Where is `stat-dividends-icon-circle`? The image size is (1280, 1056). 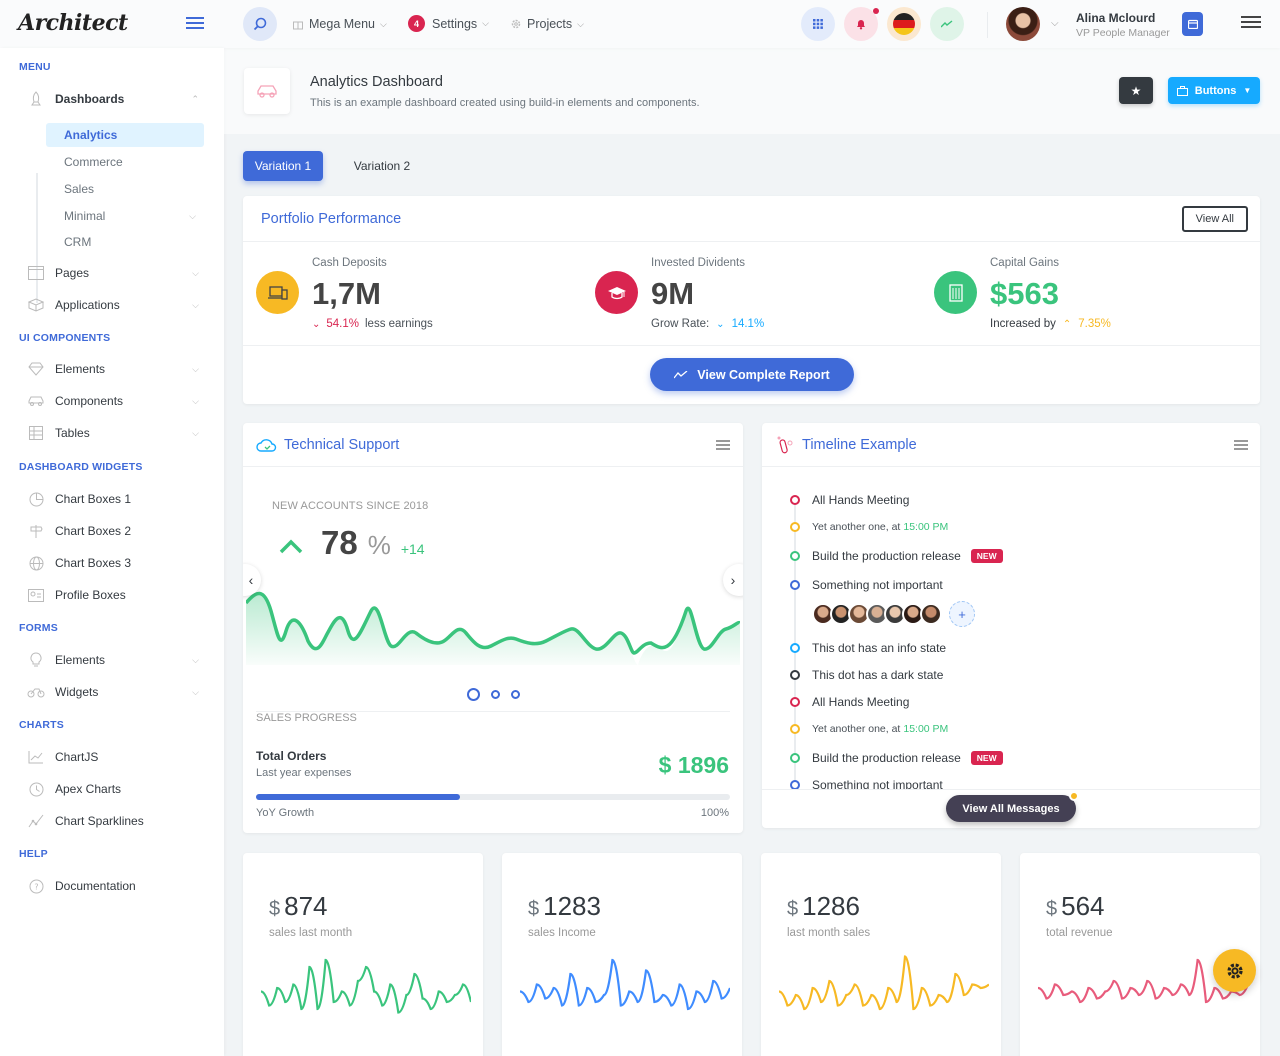 stat-dividends-icon-circle is located at coordinates (616, 292).